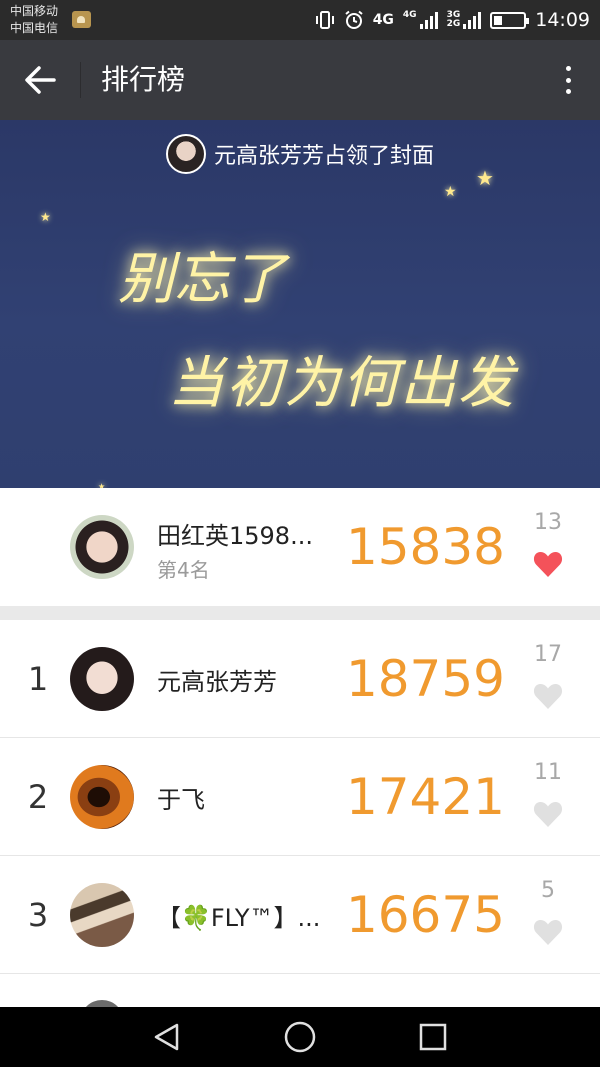 The width and height of the screenshot is (600, 1067). I want to click on signal-icon-1: 4G, so click(420, 20).